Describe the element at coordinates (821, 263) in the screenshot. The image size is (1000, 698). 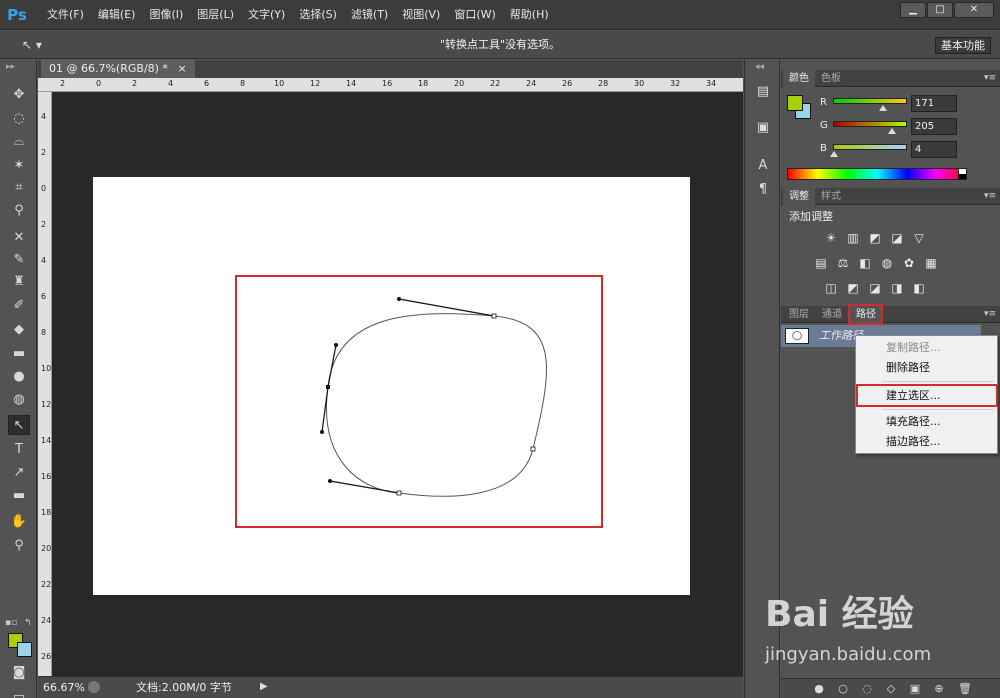
I see `hue-saturation-icon: ▤` at that location.